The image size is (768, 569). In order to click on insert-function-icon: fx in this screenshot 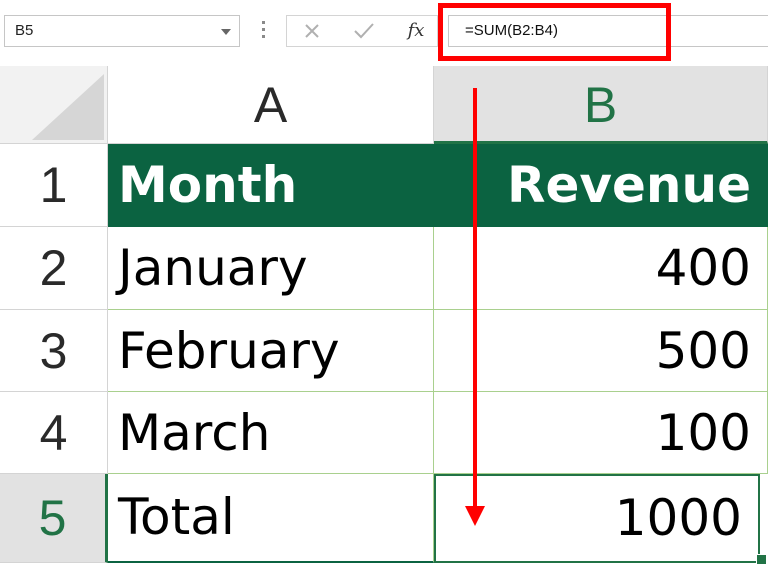, I will do `click(416, 31)`.